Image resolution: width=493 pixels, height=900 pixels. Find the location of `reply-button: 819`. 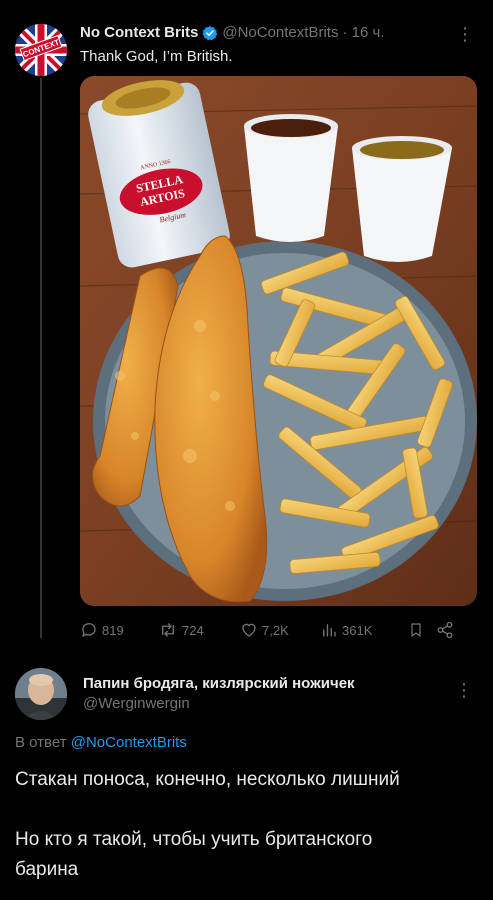

reply-button: 819 is located at coordinates (119, 630).